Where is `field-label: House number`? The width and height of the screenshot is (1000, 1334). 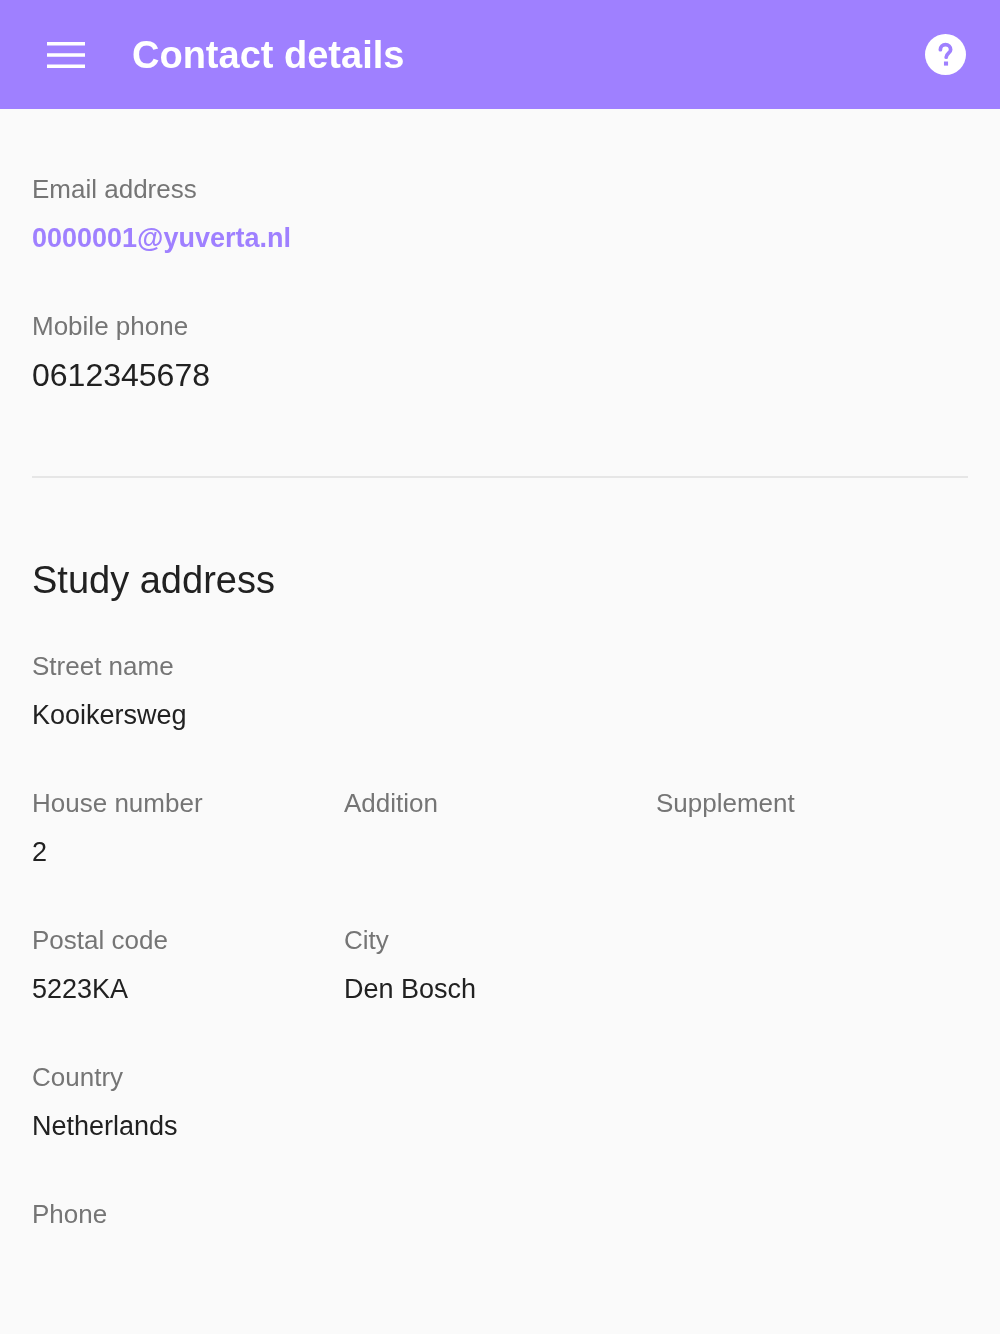 field-label: House number is located at coordinates (117, 803).